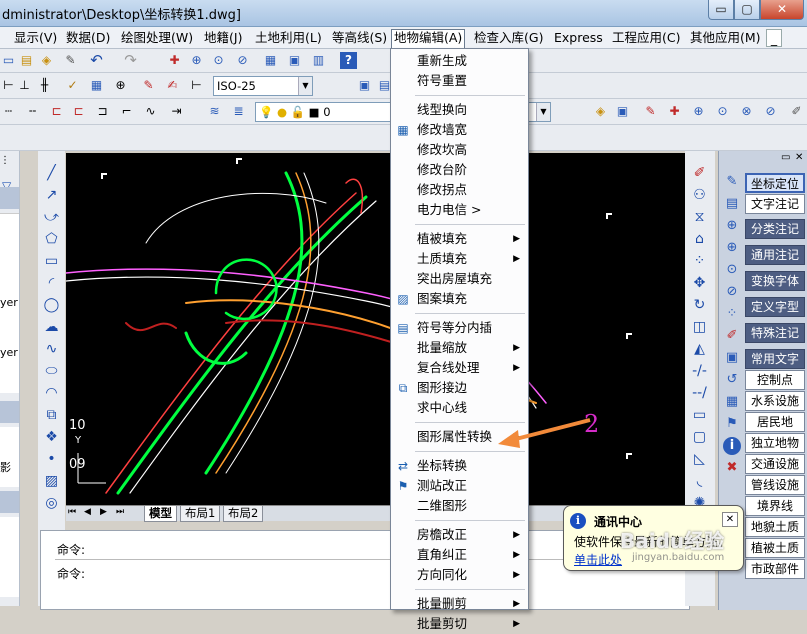 This screenshot has width=807, height=634. I want to click on maximize-button: ▢, so click(747, 10).